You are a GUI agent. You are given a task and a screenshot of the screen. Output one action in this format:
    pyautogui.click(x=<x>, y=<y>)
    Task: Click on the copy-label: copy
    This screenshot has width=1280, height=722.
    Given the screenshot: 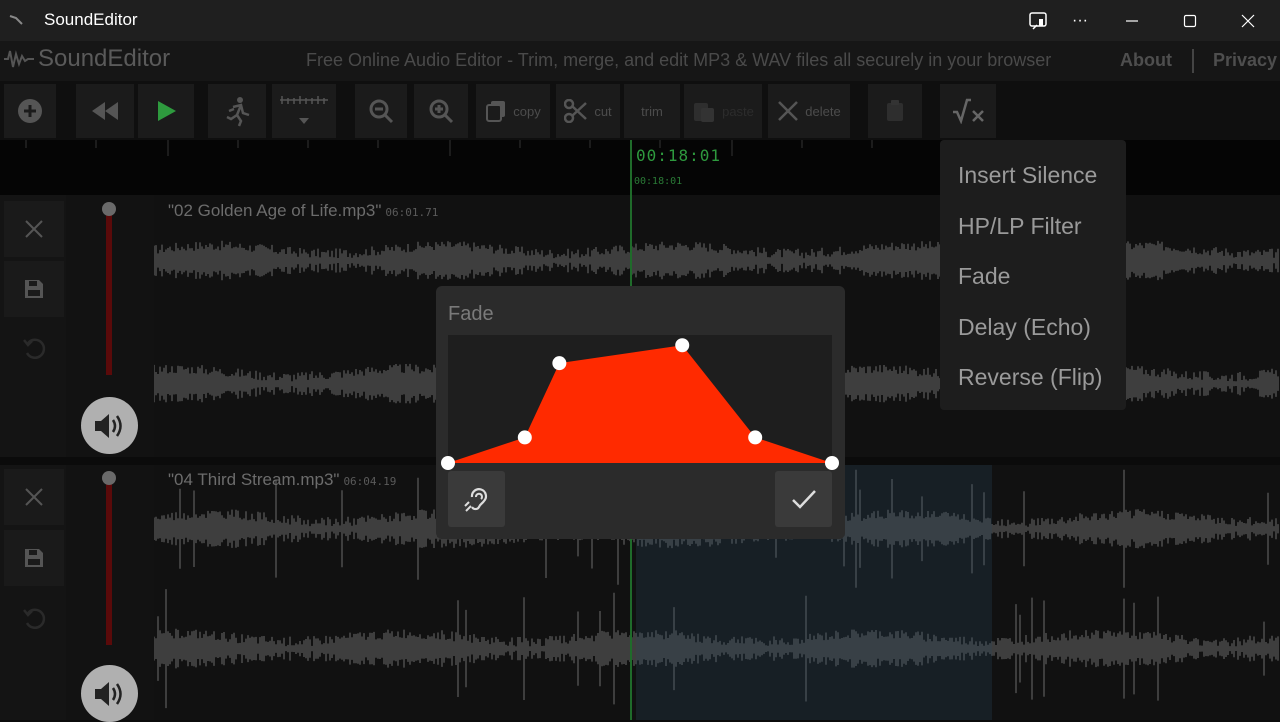 What is the action you would take?
    pyautogui.click(x=527, y=111)
    